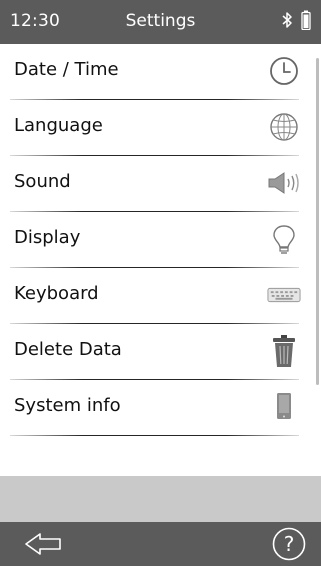  I want to click on settings-item-date-time: Date / Time, so click(160, 72).